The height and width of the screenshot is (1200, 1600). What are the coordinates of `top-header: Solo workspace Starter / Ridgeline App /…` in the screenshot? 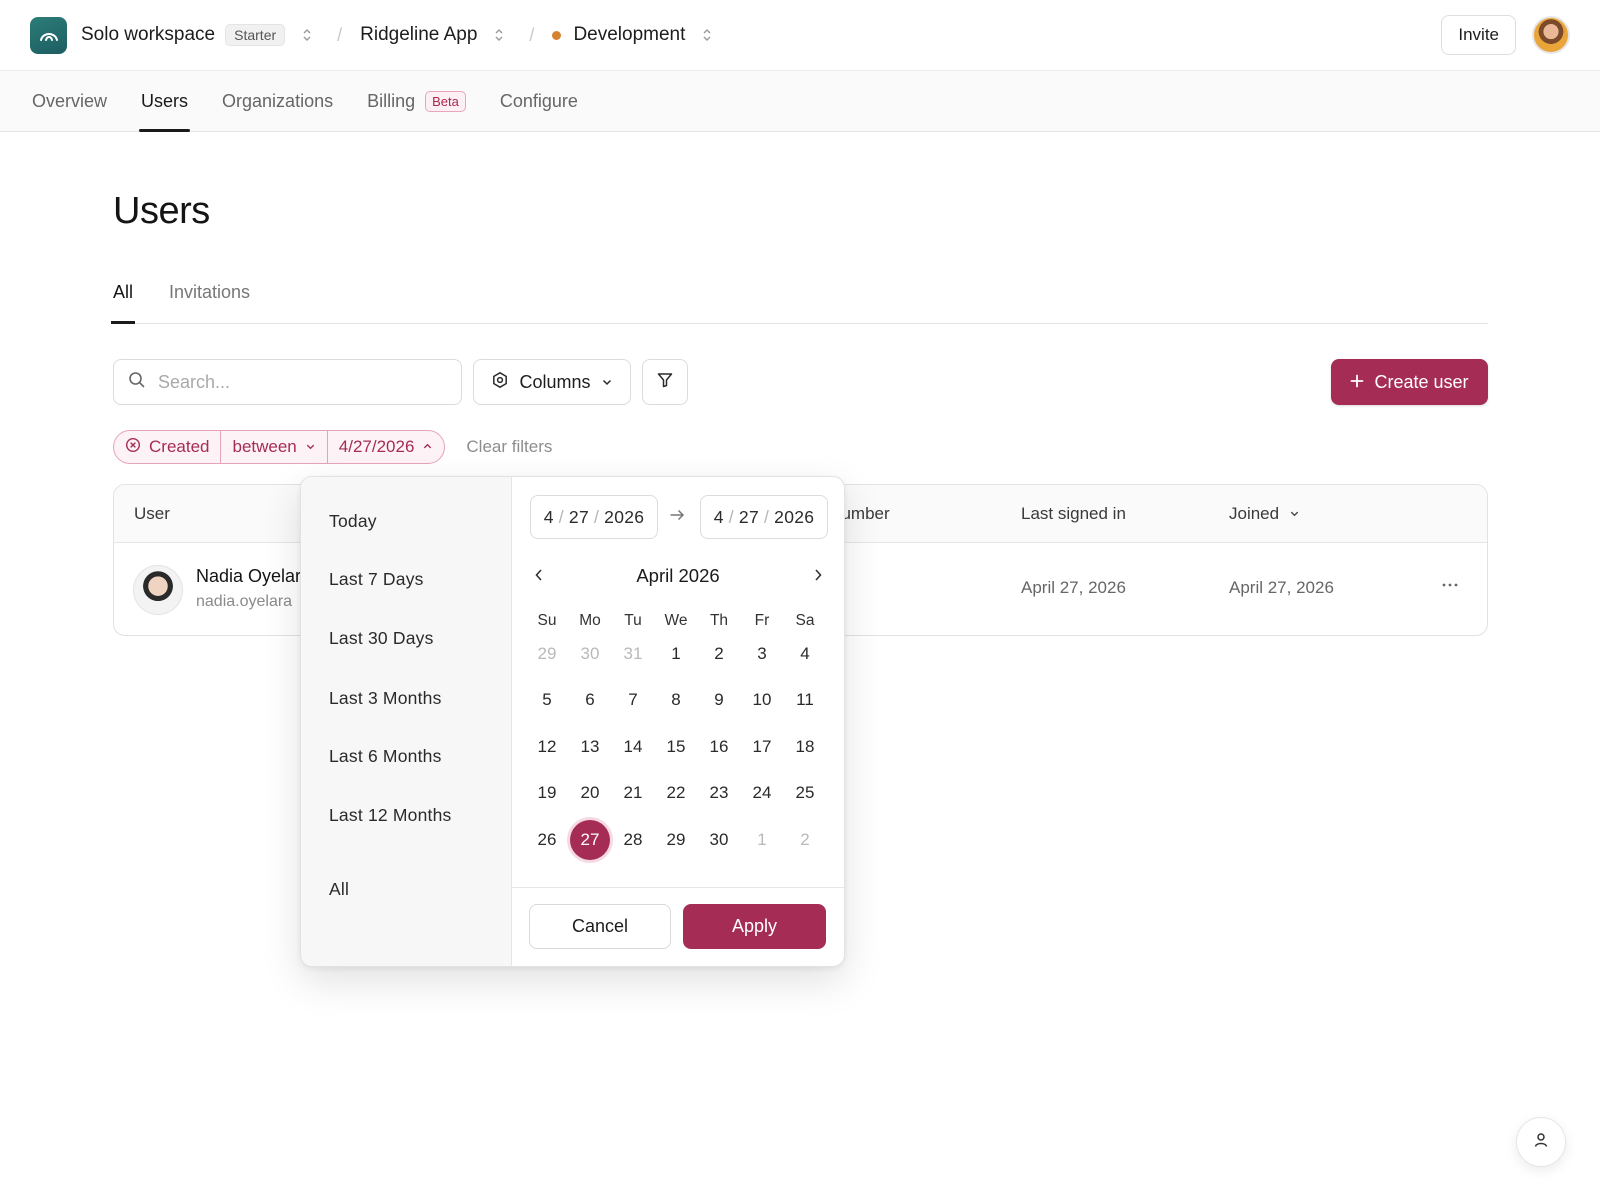 It's located at (800, 35).